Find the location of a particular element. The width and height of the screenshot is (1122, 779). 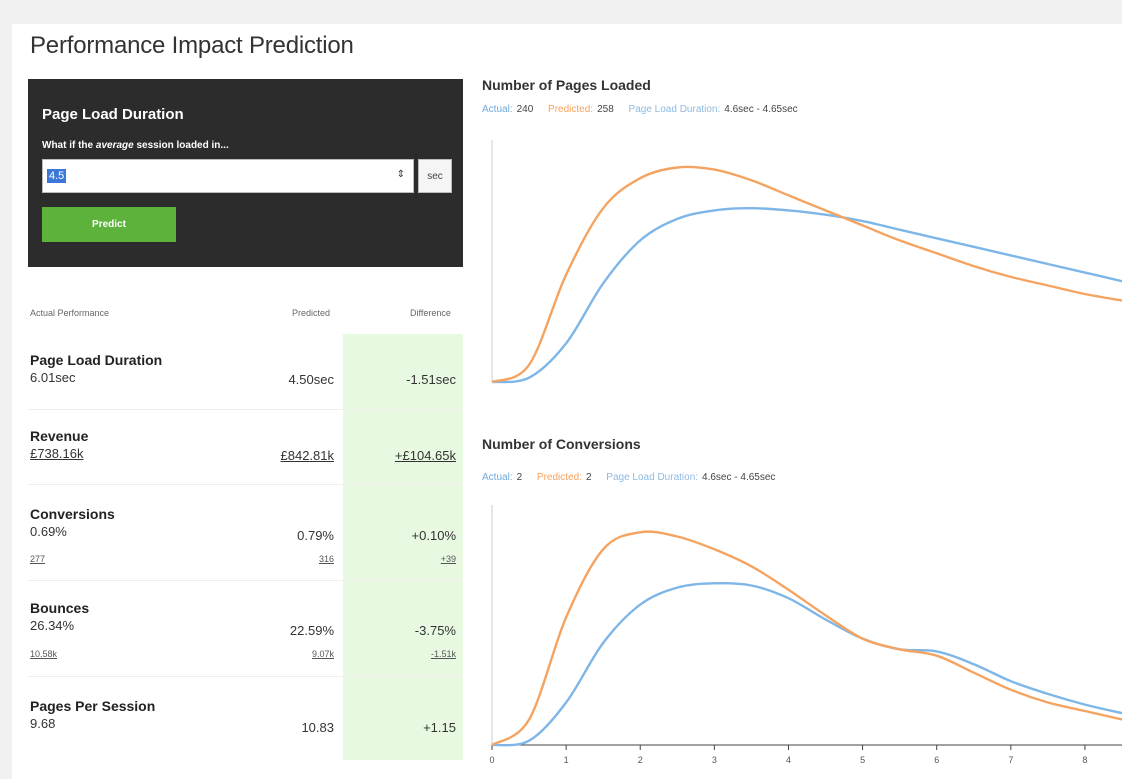

x-tick-label: 1 is located at coordinates (566, 760).